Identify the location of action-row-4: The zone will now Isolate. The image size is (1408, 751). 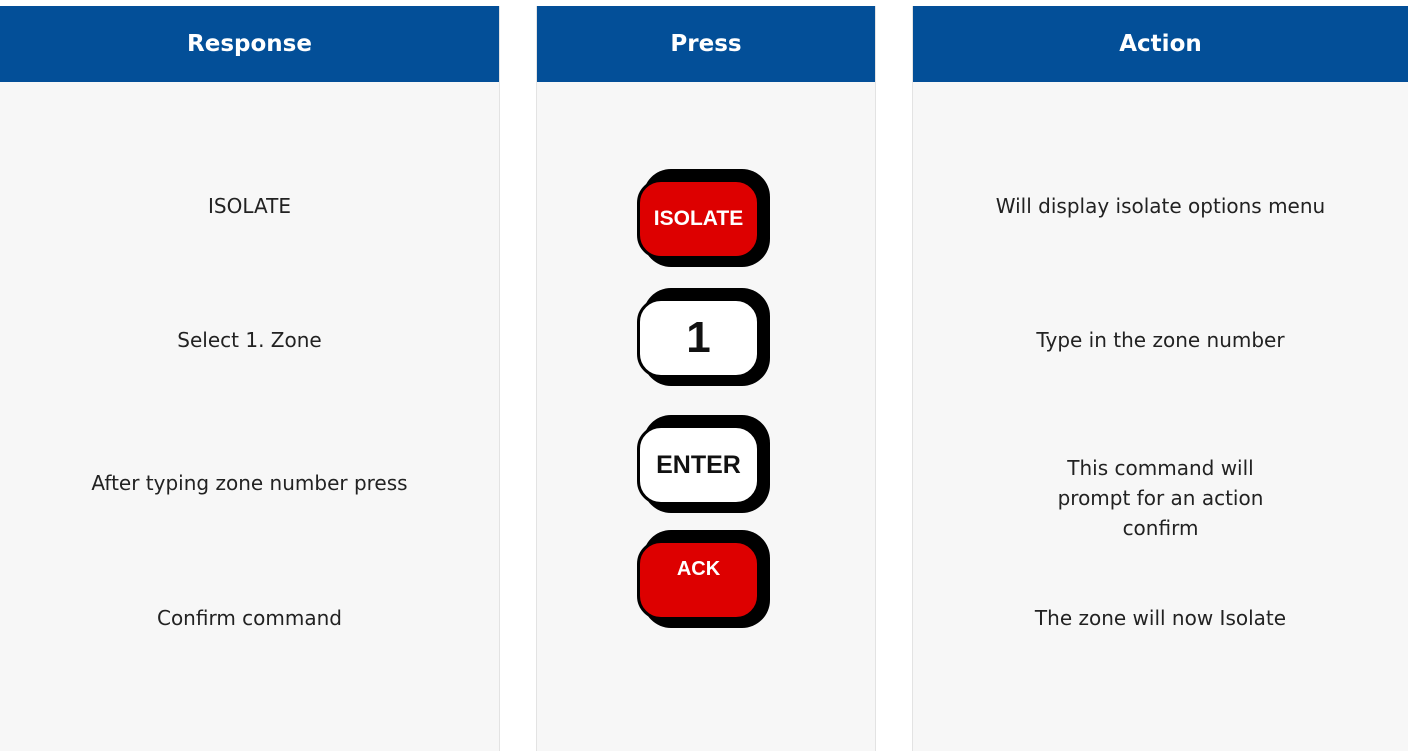
(1160, 618).